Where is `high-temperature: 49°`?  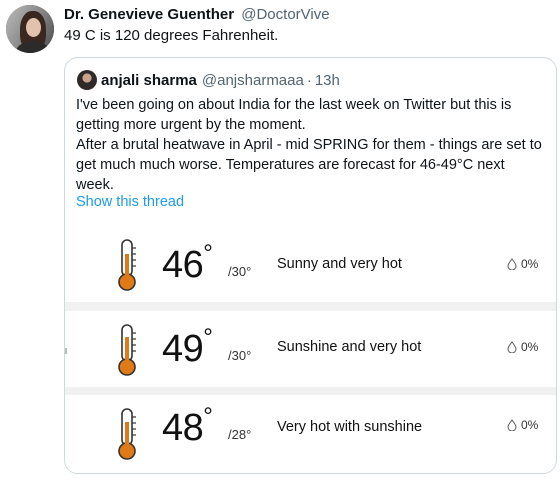 high-temperature: 49° is located at coordinates (187, 348).